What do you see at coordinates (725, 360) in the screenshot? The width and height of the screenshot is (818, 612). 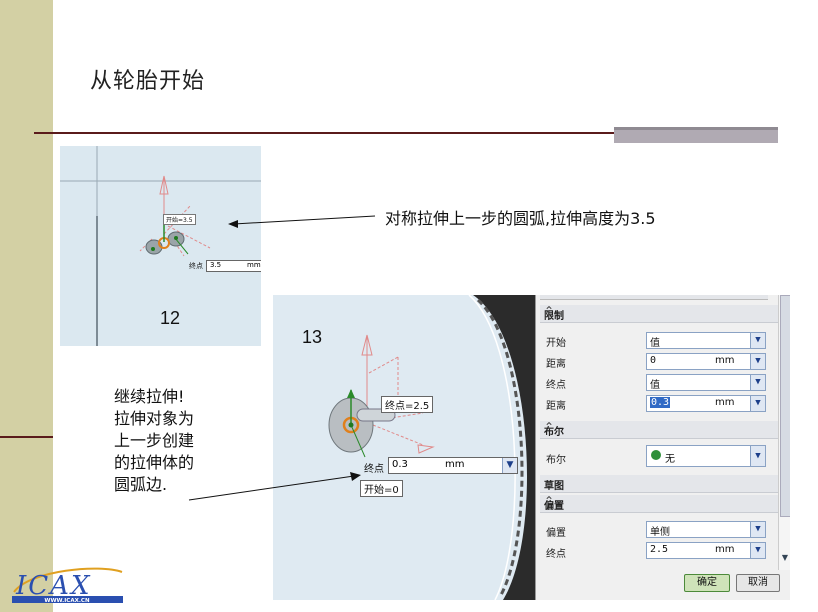 I see `start-distance-unit: mm` at bounding box center [725, 360].